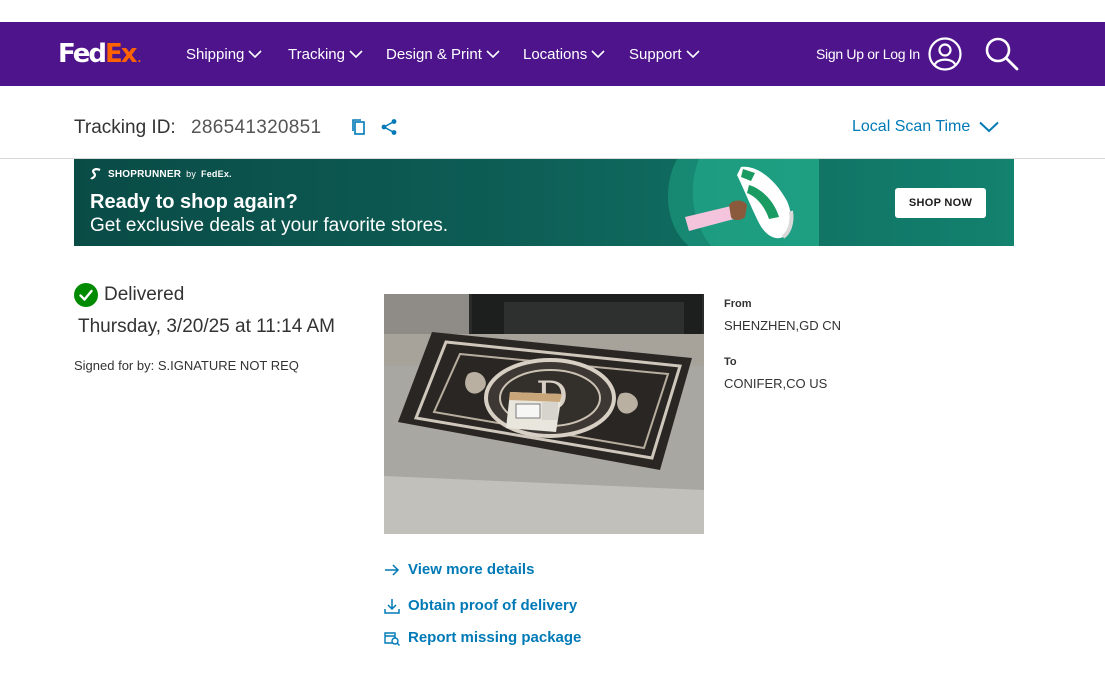 The image size is (1105, 679). What do you see at coordinates (121, 54) in the screenshot?
I see `logo-ex: Ex` at bounding box center [121, 54].